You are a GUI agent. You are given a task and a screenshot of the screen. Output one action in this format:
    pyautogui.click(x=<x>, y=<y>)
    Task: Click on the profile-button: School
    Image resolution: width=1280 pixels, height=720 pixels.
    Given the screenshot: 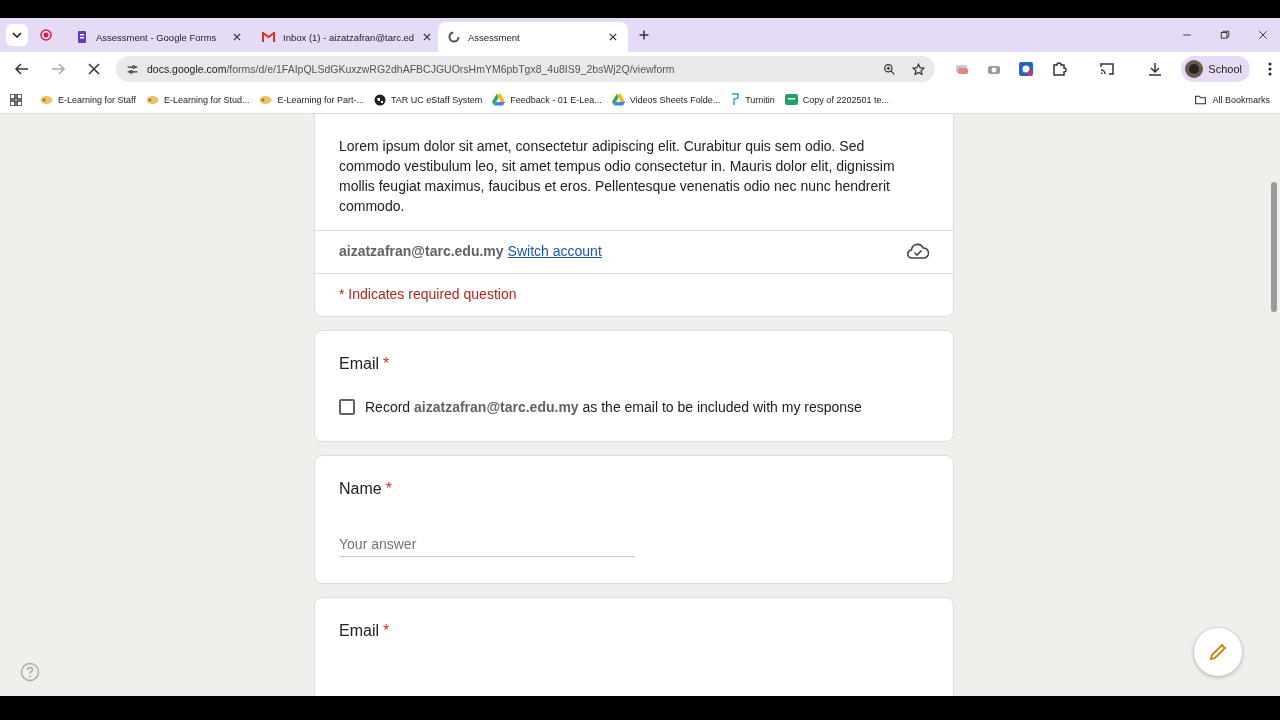 What is the action you would take?
    pyautogui.click(x=1215, y=69)
    